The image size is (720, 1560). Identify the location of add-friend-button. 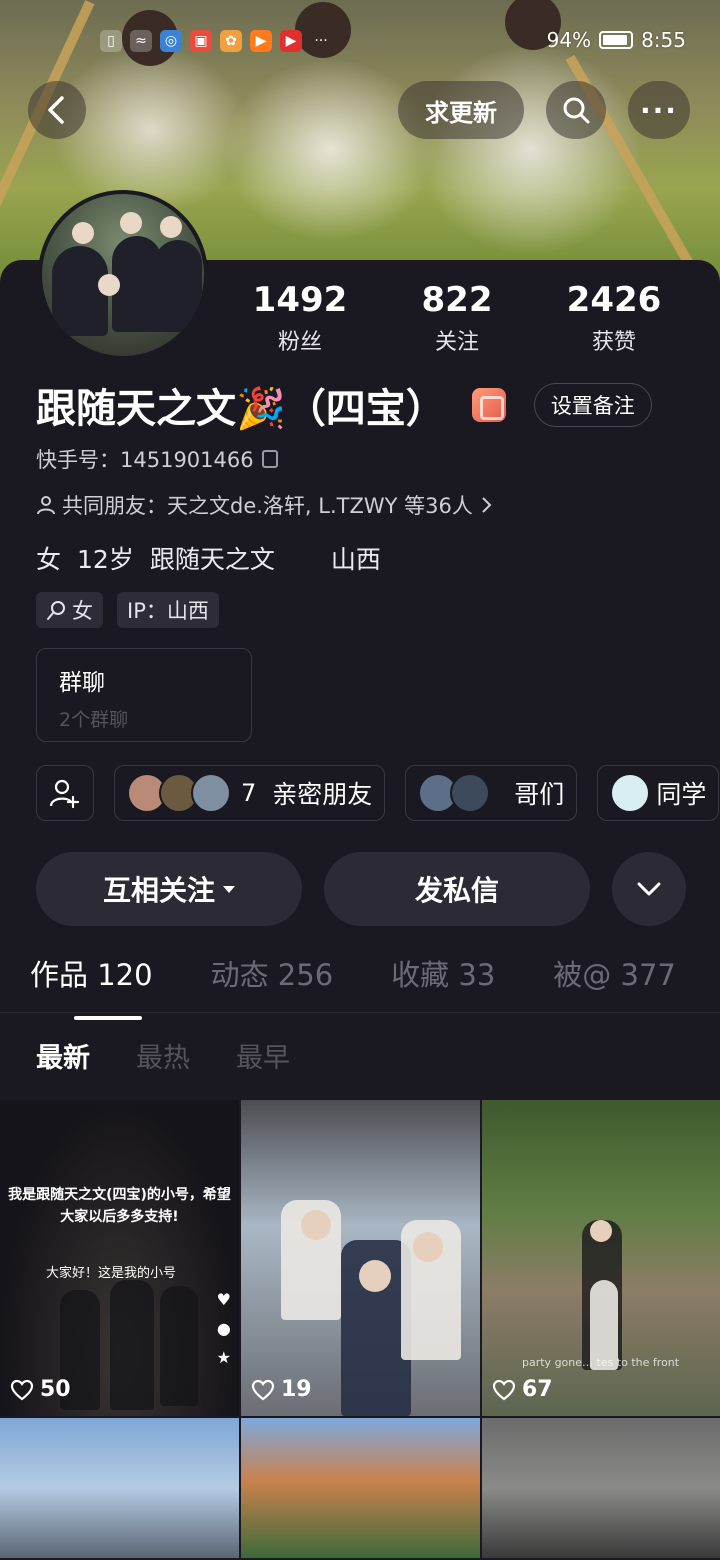
(65, 793).